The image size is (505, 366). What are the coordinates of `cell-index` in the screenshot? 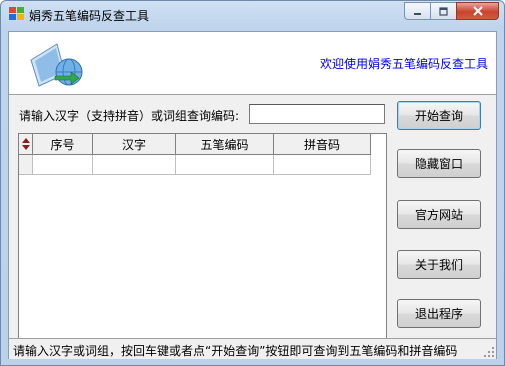 It's located at (63, 164).